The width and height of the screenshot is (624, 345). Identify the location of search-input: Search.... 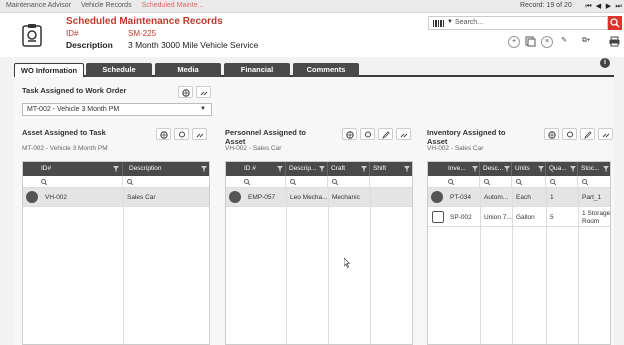
(469, 22).